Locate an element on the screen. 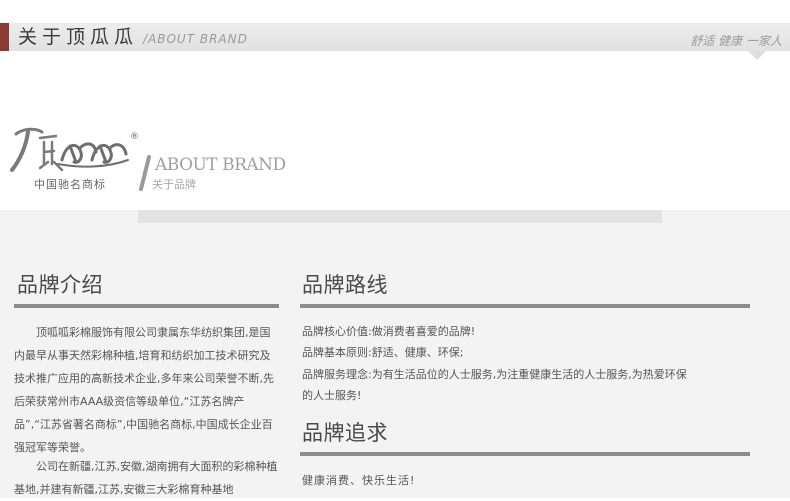  about-brand-title: ABOUT BRAND is located at coordinates (220, 165).